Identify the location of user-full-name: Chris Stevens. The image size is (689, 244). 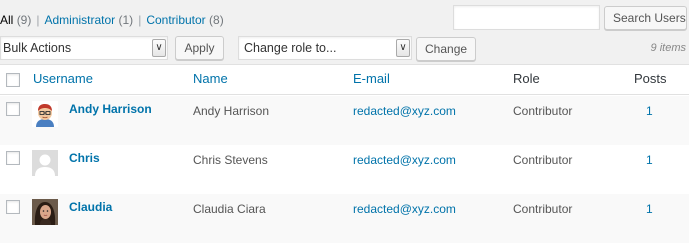
(230, 160).